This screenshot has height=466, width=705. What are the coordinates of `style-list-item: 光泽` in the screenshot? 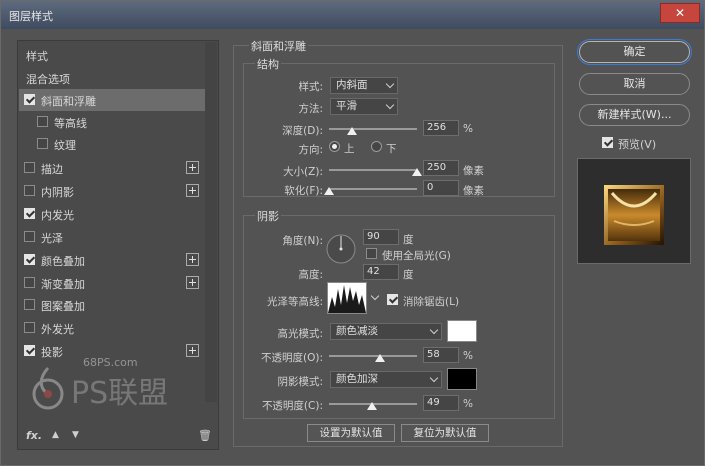 It's located at (112, 237).